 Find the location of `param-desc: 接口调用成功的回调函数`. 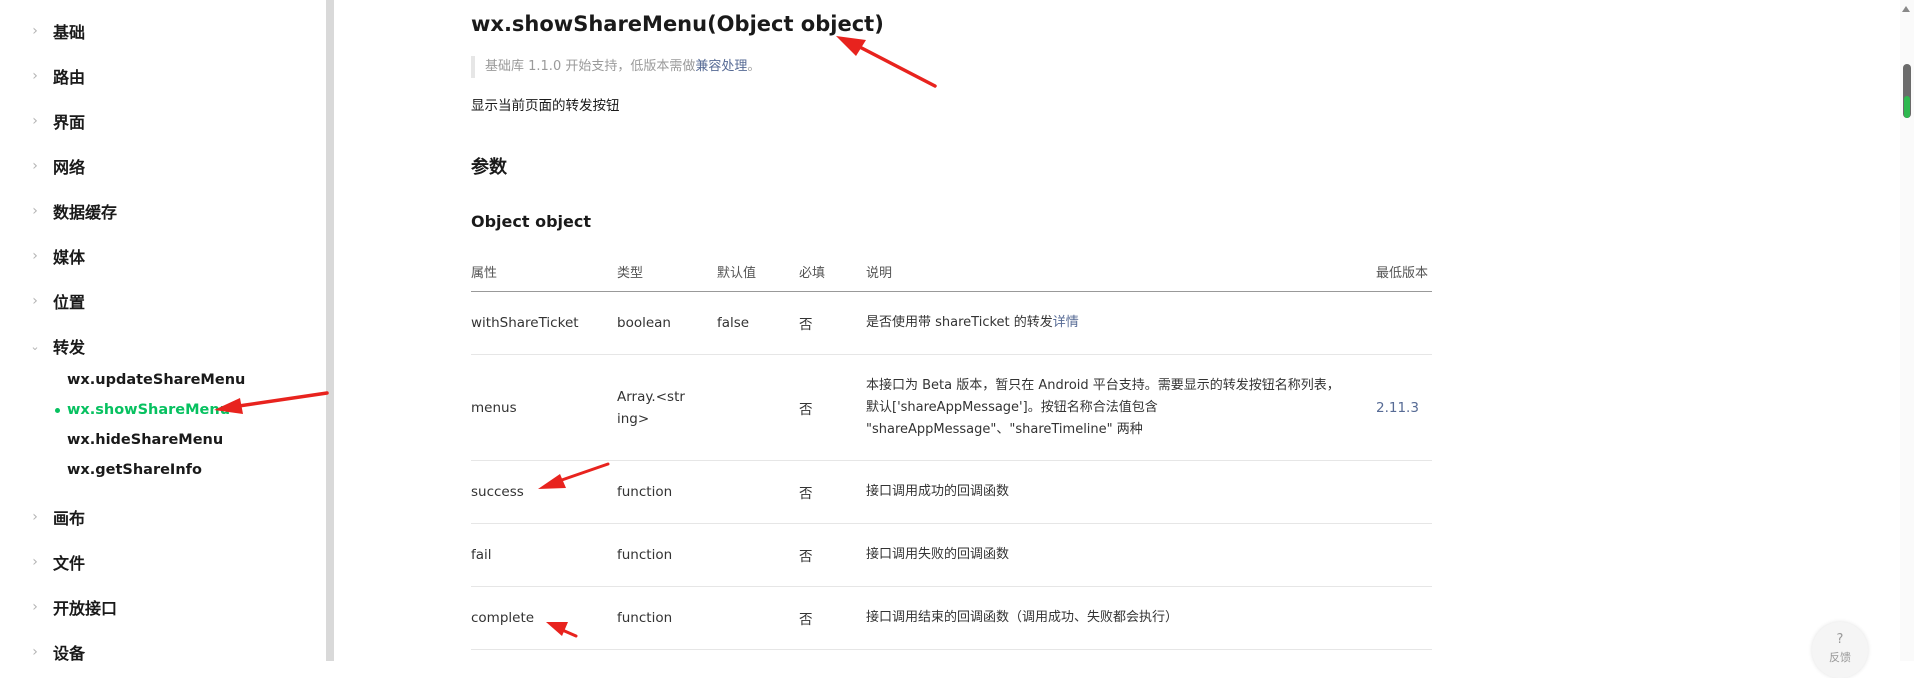

param-desc: 接口调用成功的回调函数 is located at coordinates (1121, 492).